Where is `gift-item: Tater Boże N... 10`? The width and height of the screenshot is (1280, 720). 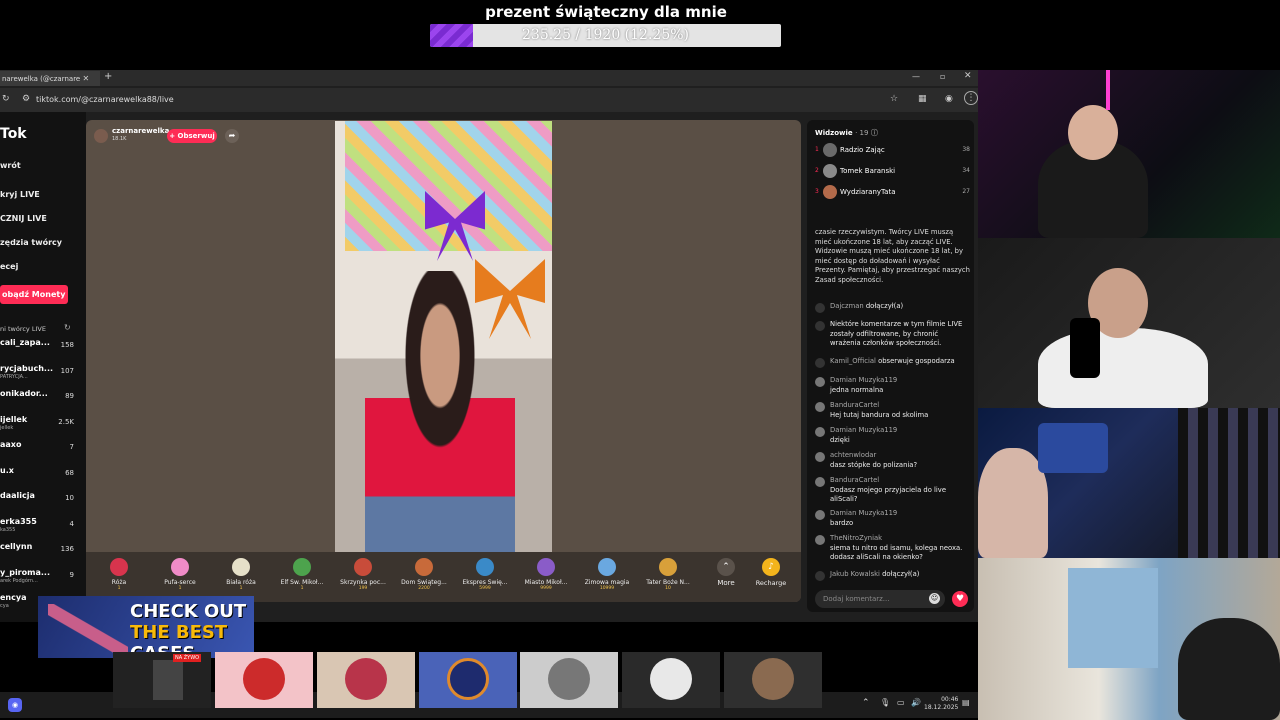 gift-item: Tater Boże N... 10 is located at coordinates (668, 578).